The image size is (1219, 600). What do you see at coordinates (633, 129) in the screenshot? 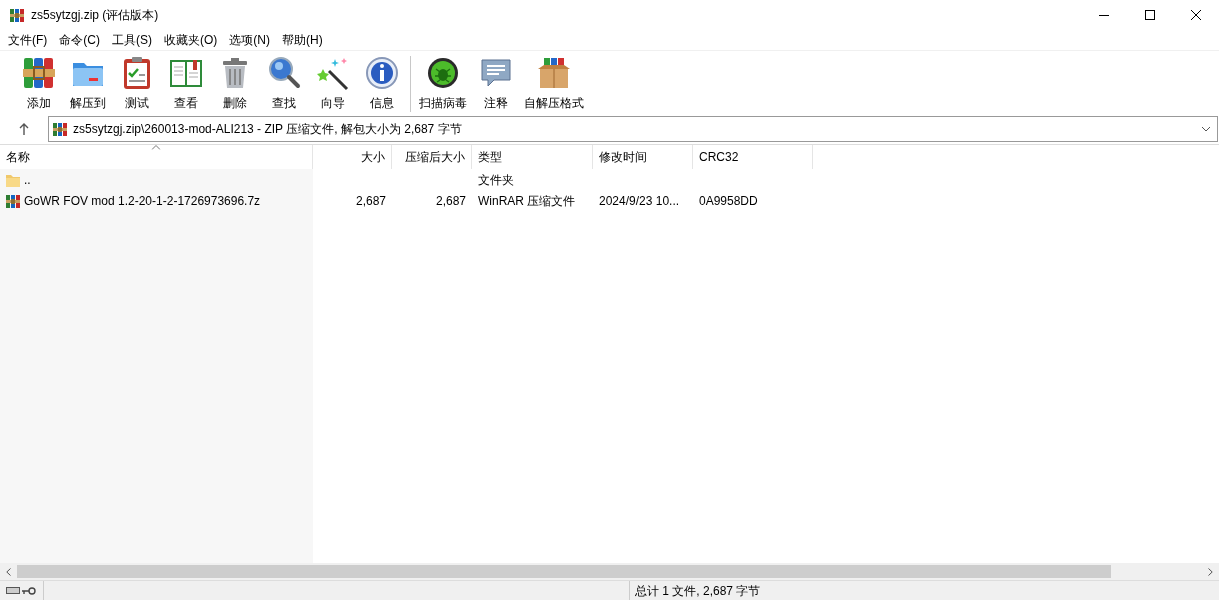
I see `address-field: zs5sytzgj.zip\260013-mod-ALI213 - ZIP 压缩文件, 解包大小为 2,687 字节` at bounding box center [633, 129].